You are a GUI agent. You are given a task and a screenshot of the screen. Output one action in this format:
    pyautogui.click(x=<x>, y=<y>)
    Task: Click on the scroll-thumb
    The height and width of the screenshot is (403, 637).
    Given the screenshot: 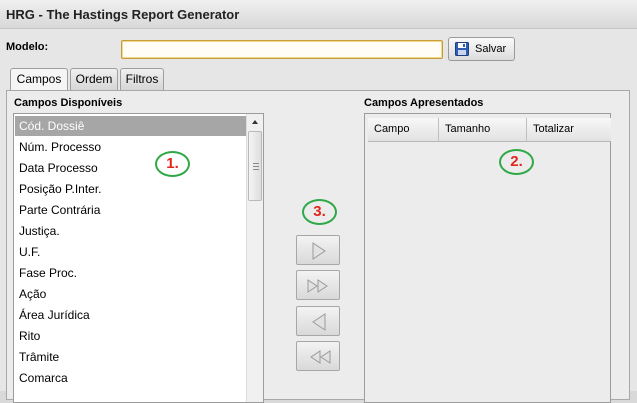 What is the action you would take?
    pyautogui.click(x=255, y=166)
    